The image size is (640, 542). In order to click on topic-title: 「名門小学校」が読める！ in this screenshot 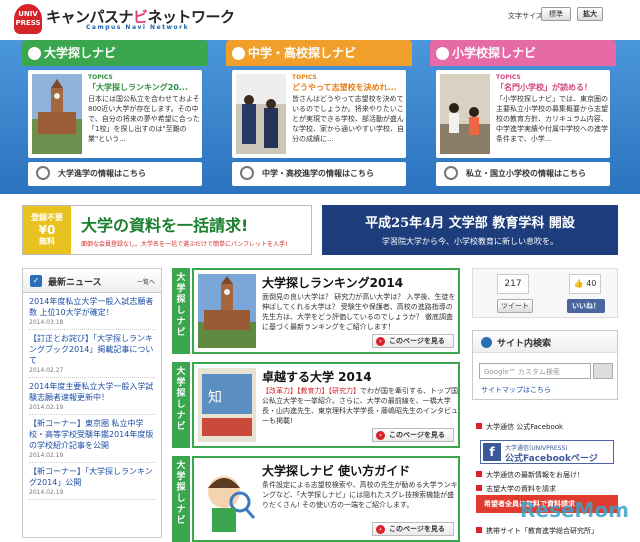, I will do `click(552, 87)`.